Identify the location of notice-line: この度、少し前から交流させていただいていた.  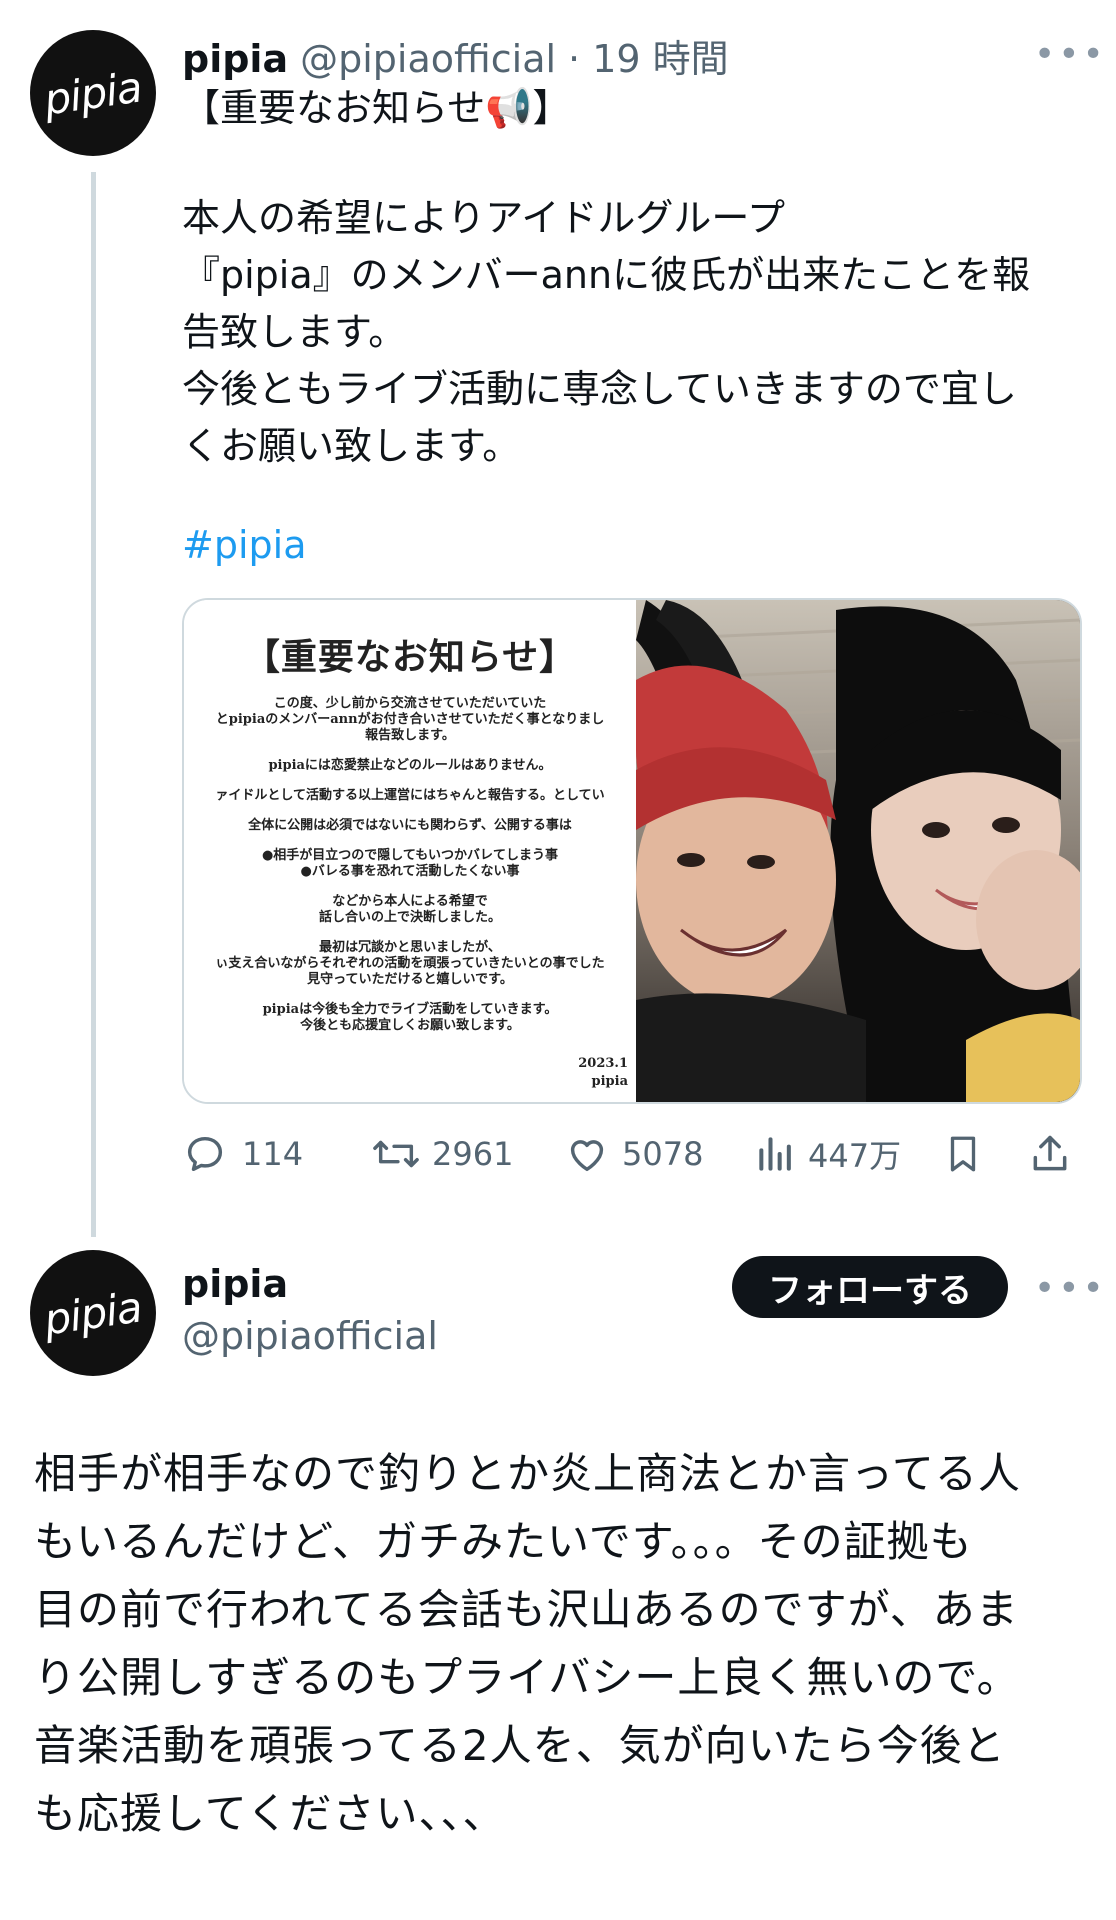
(410, 703).